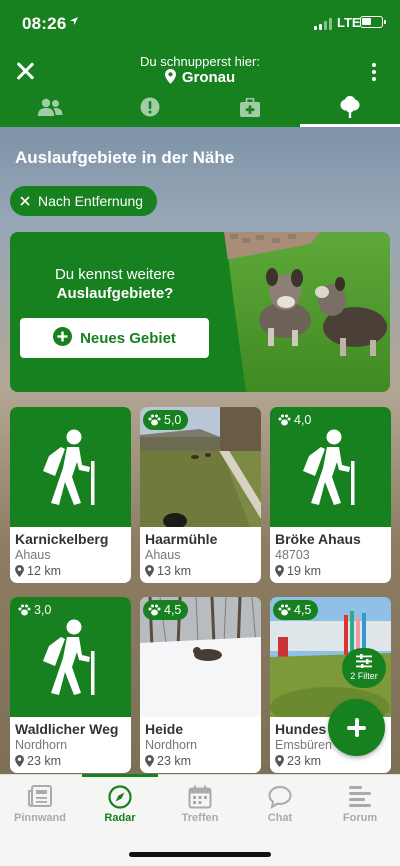 The height and width of the screenshot is (866, 400). What do you see at coordinates (292, 555) in the screenshot?
I see `card-city: 48703` at bounding box center [292, 555].